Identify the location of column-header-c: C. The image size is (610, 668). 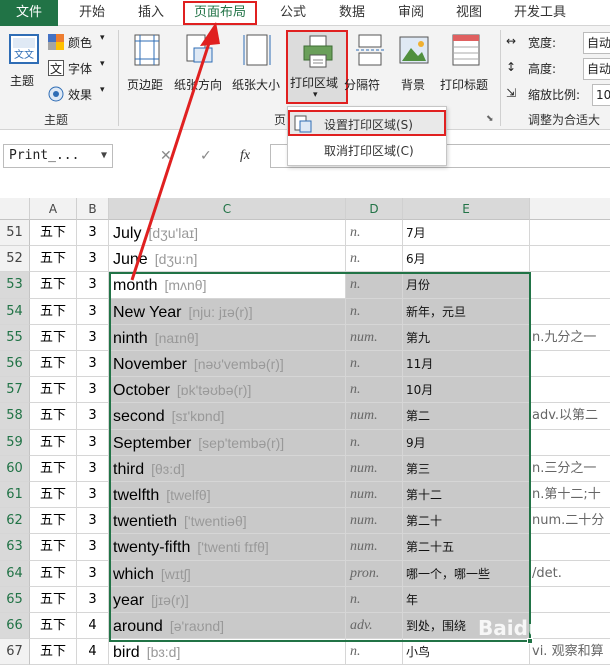
(227, 209).